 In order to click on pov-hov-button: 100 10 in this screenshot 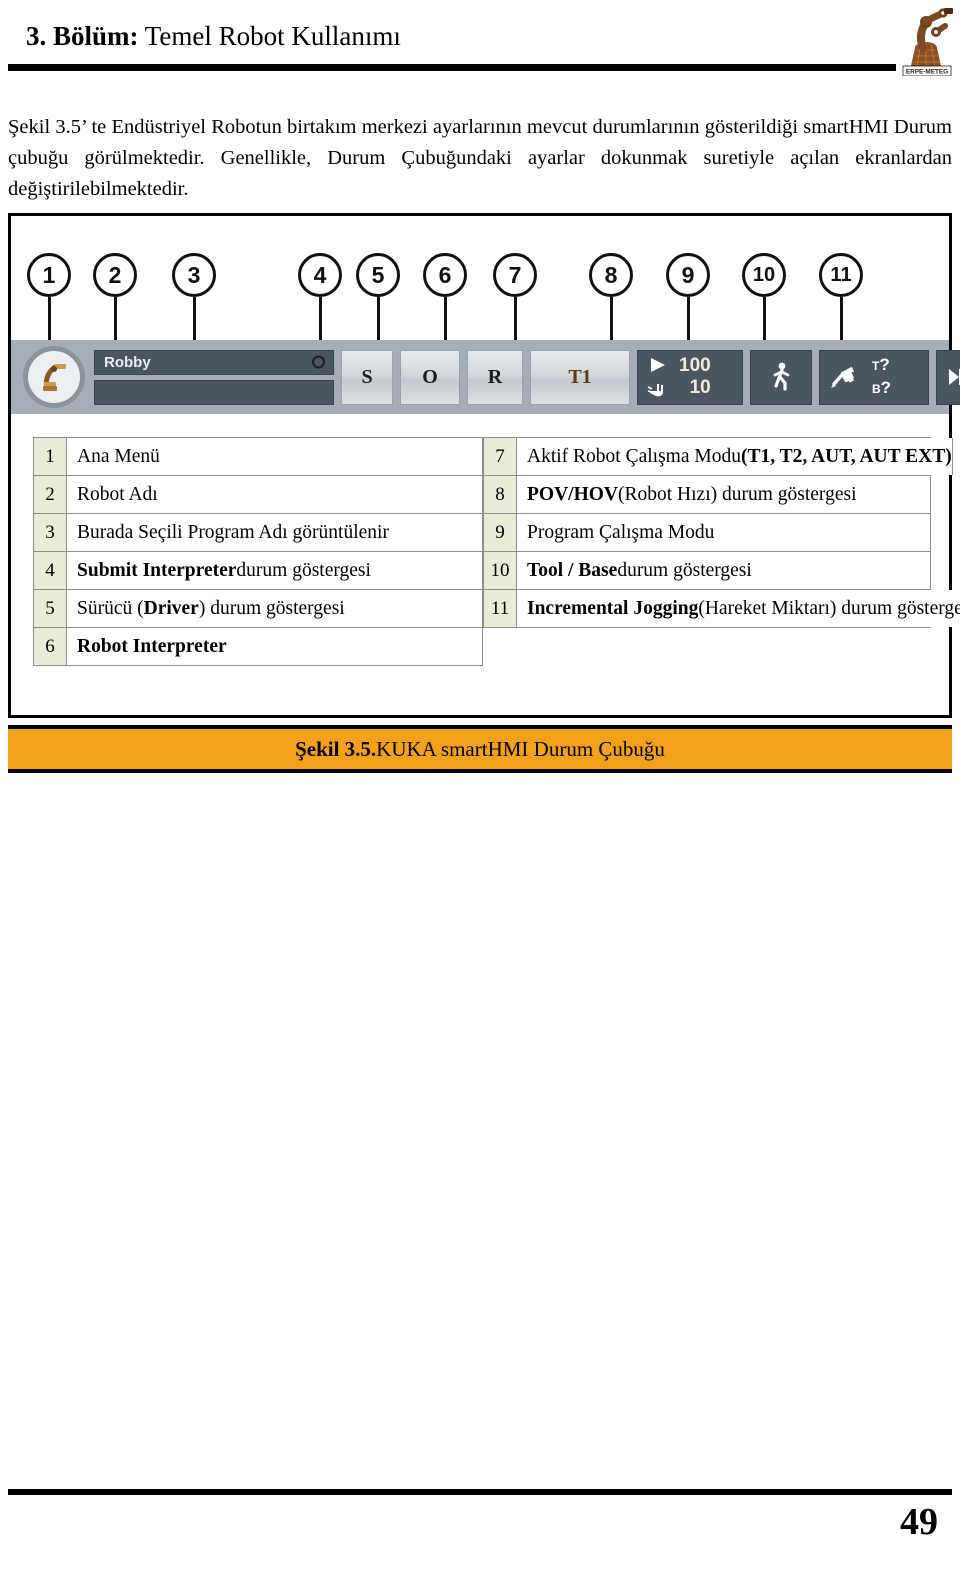, I will do `click(690, 377)`.